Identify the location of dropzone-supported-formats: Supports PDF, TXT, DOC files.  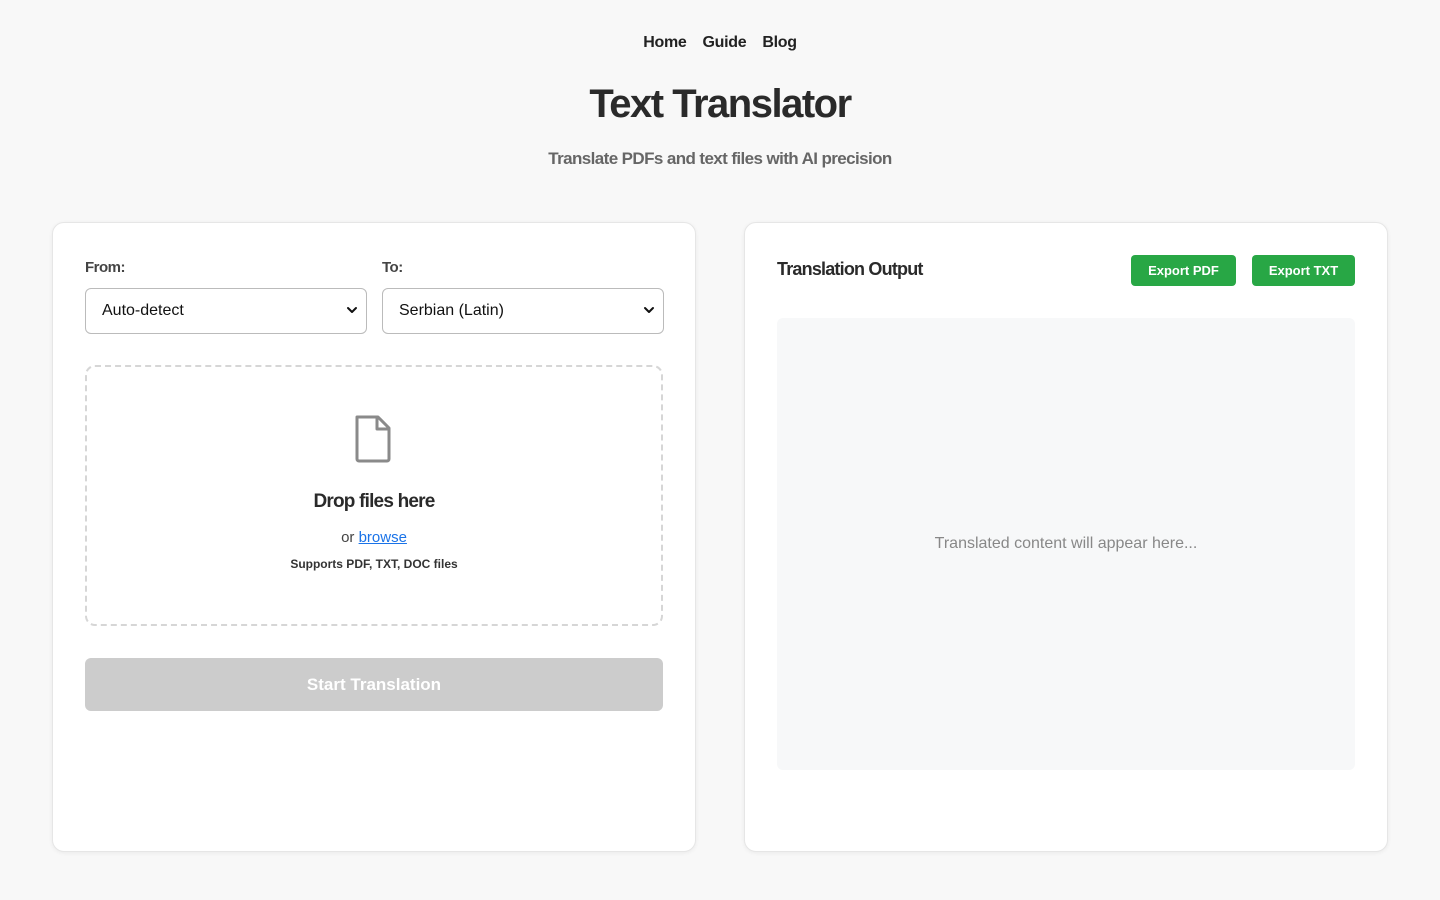
(374, 564).